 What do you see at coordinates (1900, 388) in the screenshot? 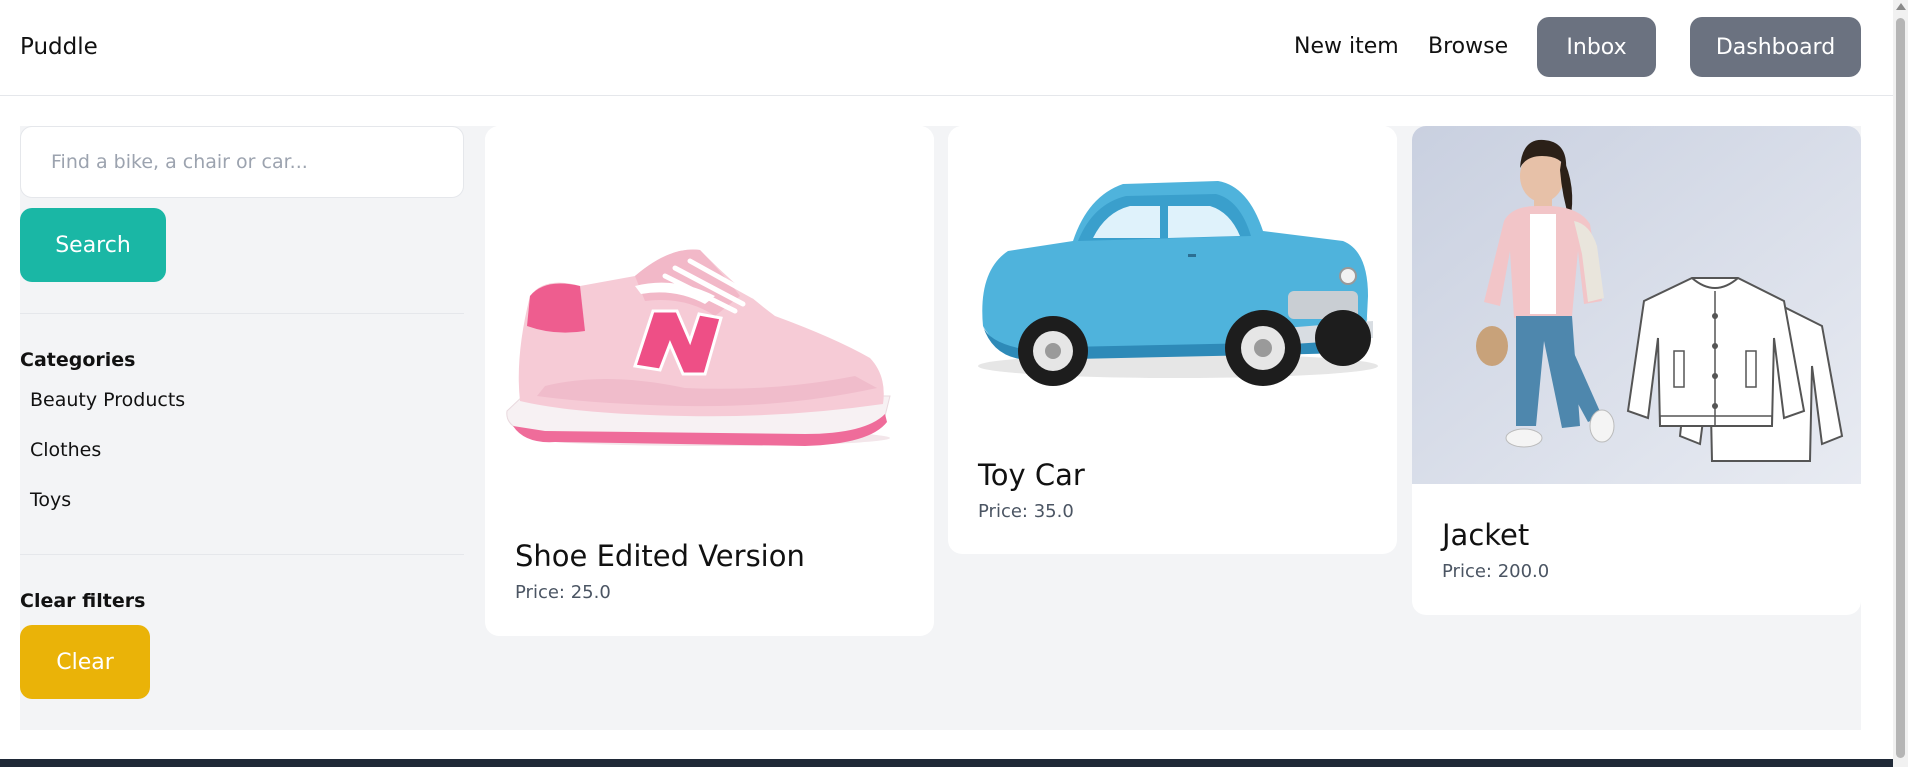
I see `scrollbar-thumb` at bounding box center [1900, 388].